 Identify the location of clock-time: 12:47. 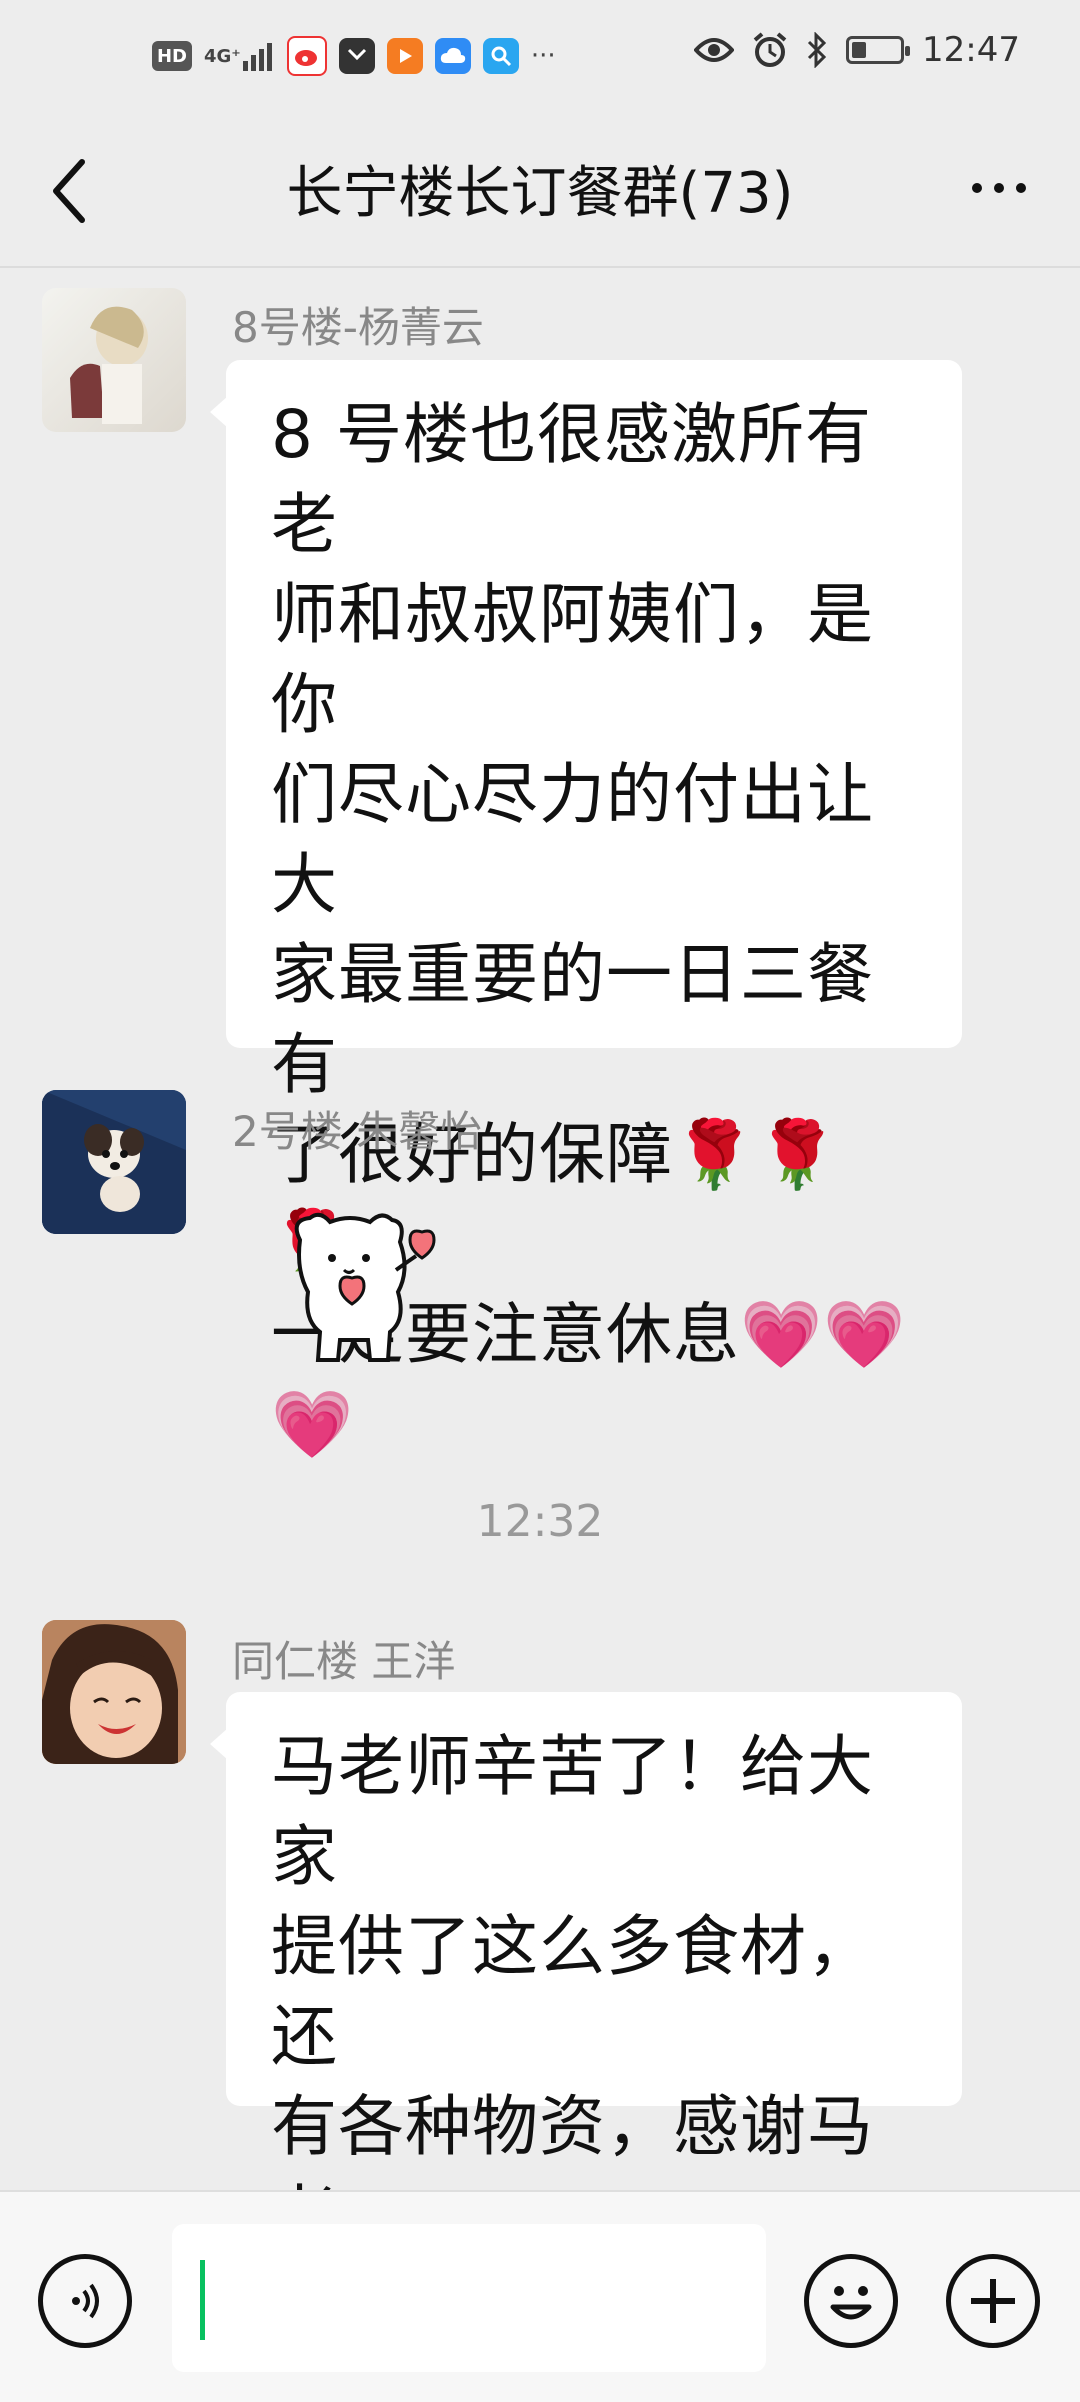
(971, 50).